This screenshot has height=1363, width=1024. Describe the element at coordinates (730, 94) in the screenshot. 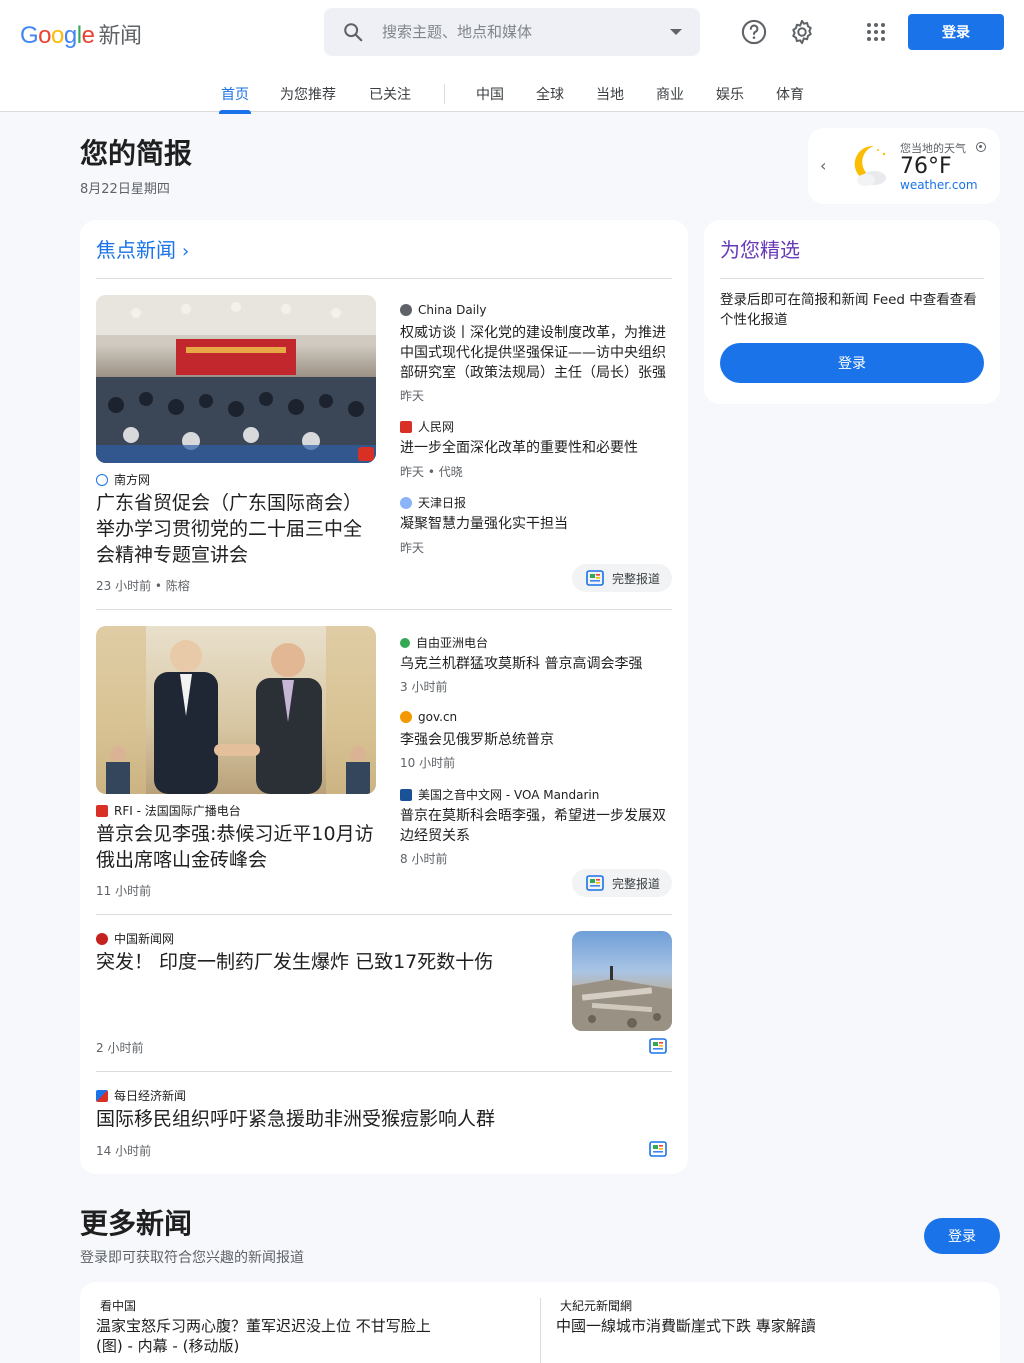

I see `tab-entertainment: 娱乐` at that location.